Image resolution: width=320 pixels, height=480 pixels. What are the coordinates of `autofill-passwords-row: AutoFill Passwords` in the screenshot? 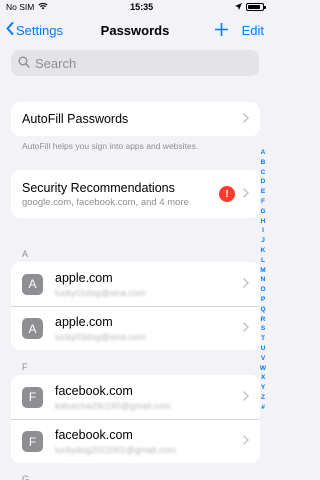 It's located at (135, 119).